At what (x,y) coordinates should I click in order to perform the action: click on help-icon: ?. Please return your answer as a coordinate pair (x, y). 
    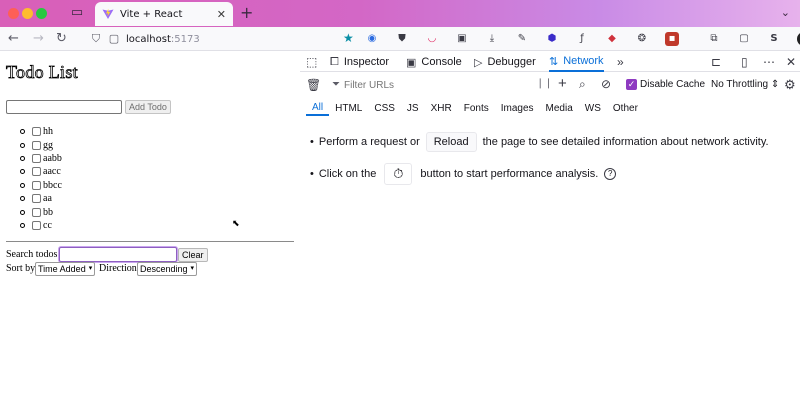
    Looking at the image, I should click on (610, 174).